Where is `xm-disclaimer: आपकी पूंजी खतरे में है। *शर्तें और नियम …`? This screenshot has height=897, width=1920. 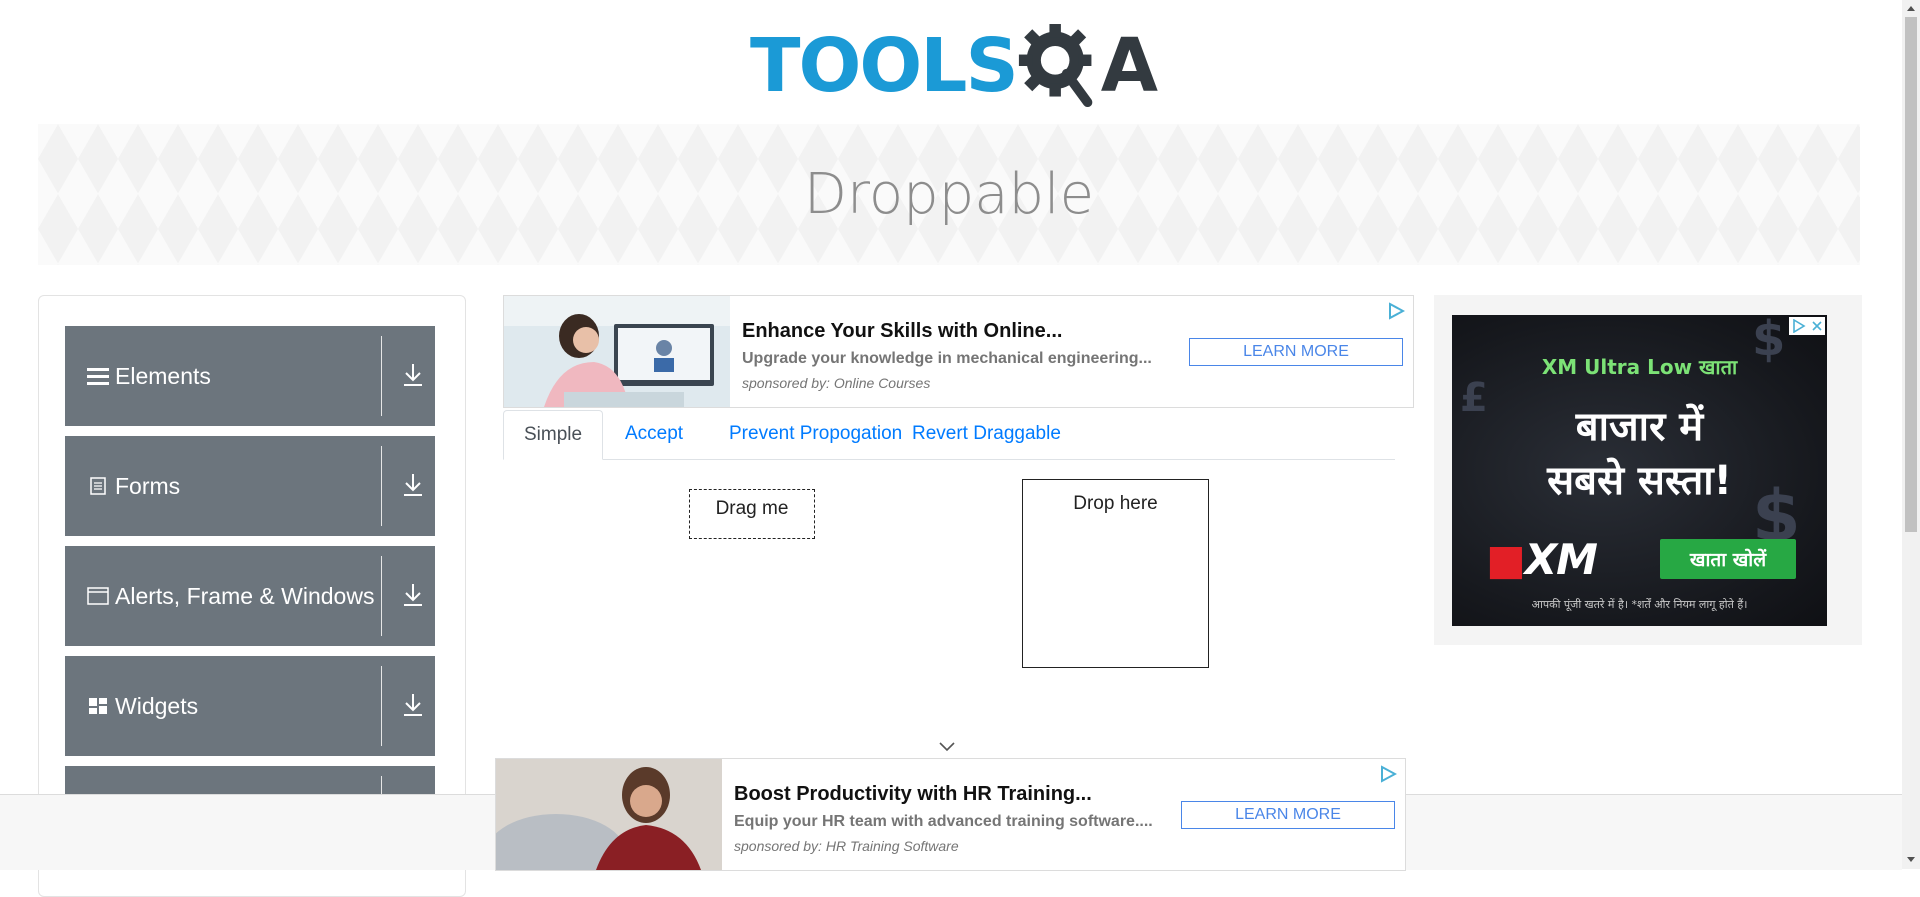
xm-disclaimer: आपकी पूंजी खतरे में है। *शर्तें और नियम … is located at coordinates (1639, 604).